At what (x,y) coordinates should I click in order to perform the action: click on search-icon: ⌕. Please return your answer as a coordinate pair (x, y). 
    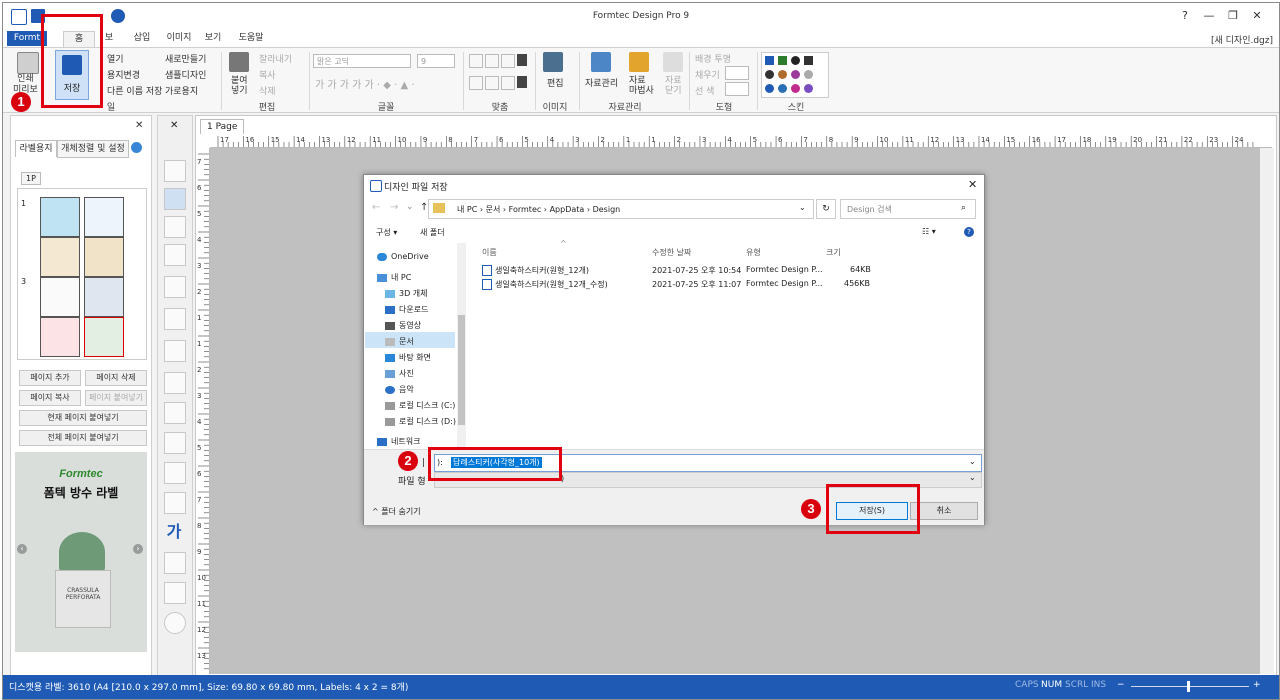
    Looking at the image, I should click on (963, 208).